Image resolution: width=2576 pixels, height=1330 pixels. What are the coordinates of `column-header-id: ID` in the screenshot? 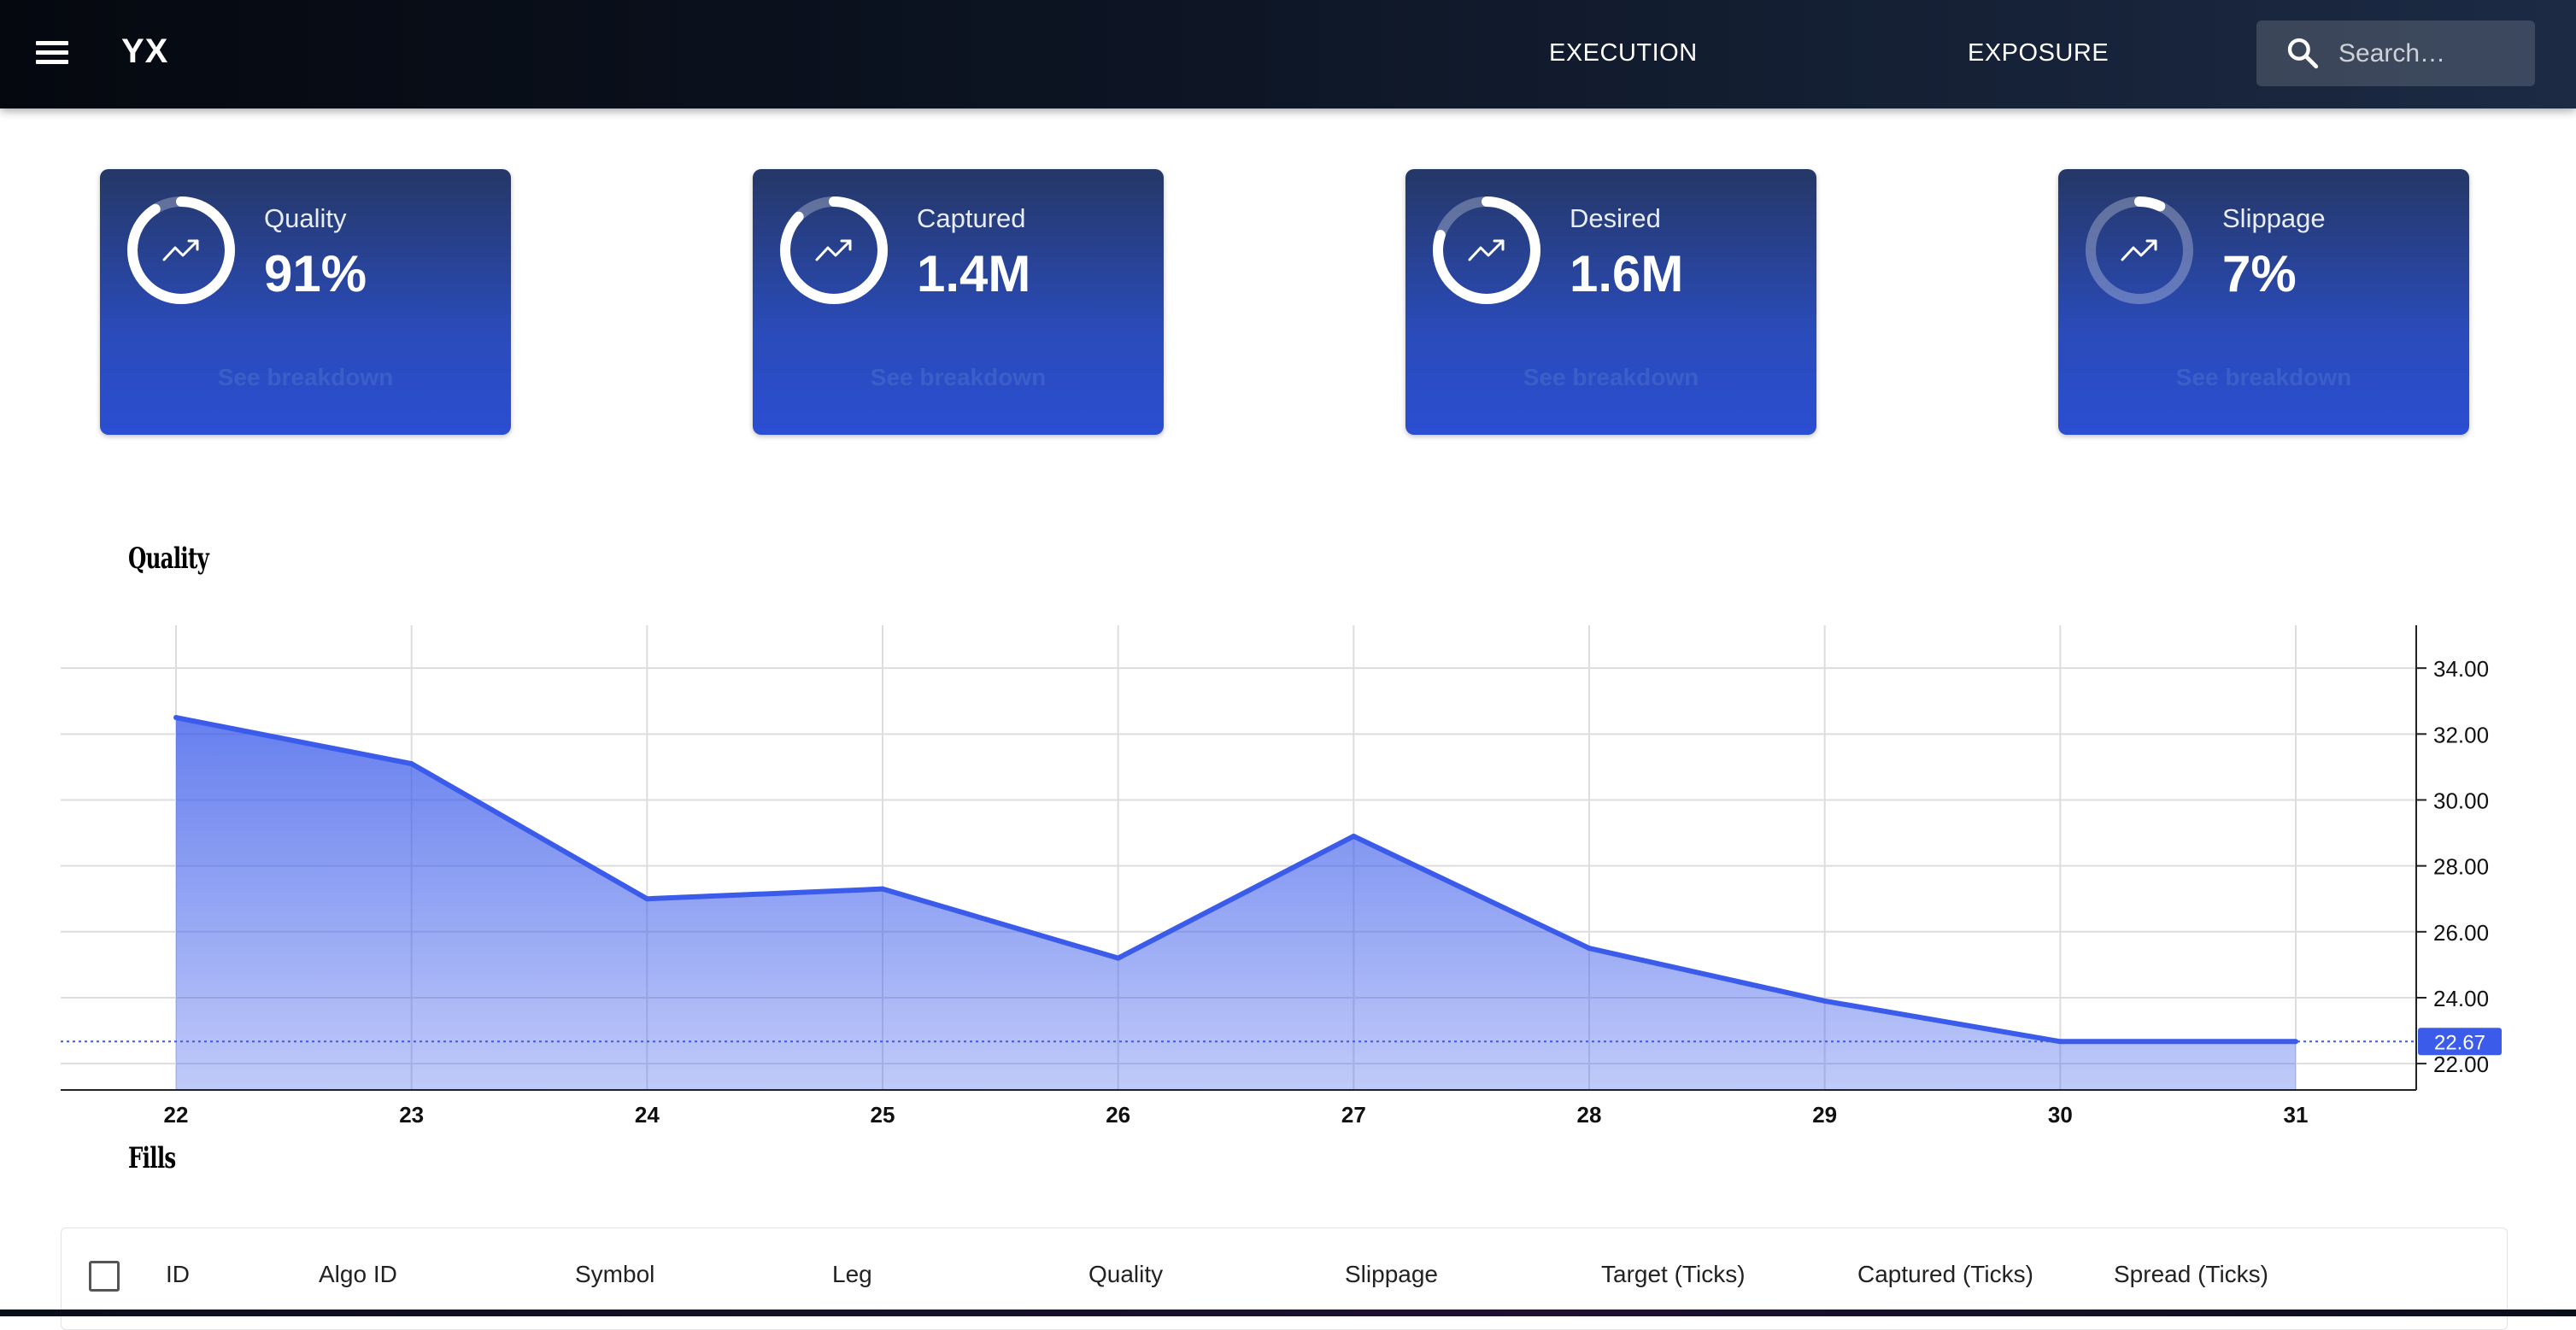 It's located at (178, 1274).